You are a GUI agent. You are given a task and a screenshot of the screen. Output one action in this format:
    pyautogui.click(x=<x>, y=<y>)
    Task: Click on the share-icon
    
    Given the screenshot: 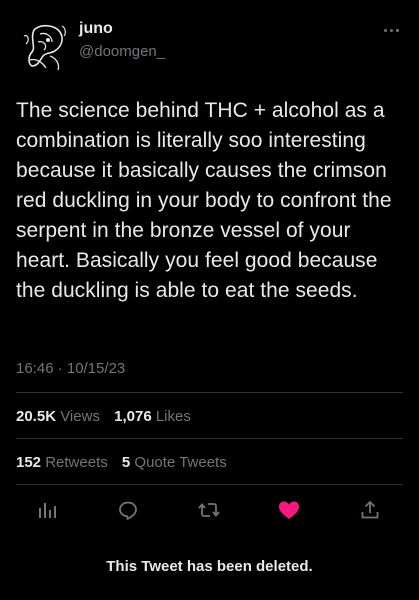 What is the action you would take?
    pyautogui.click(x=370, y=510)
    